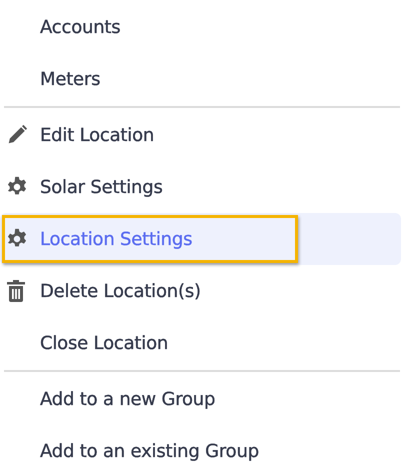 The image size is (404, 476). What do you see at coordinates (200, 399) in the screenshot?
I see `menu-item: Add to a new Group` at bounding box center [200, 399].